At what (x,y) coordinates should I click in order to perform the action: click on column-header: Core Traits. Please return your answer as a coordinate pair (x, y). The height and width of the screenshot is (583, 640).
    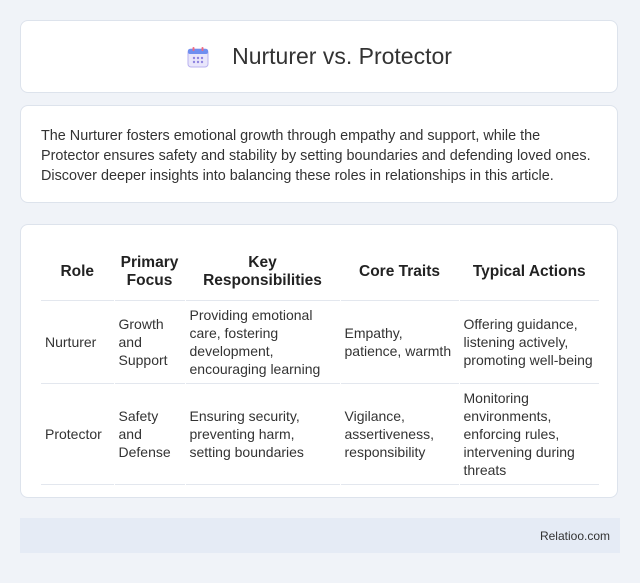
    Looking at the image, I should click on (399, 272).